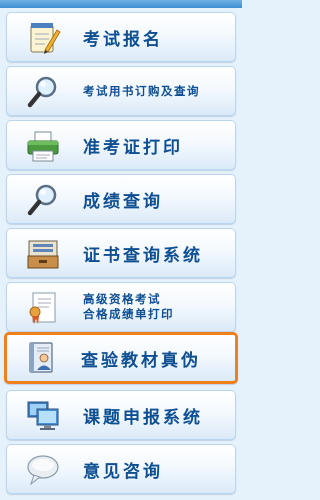 The width and height of the screenshot is (320, 500). Describe the element at coordinates (128, 314) in the screenshot. I see `menu-item-label-line2: 合格成绩单打印` at that location.